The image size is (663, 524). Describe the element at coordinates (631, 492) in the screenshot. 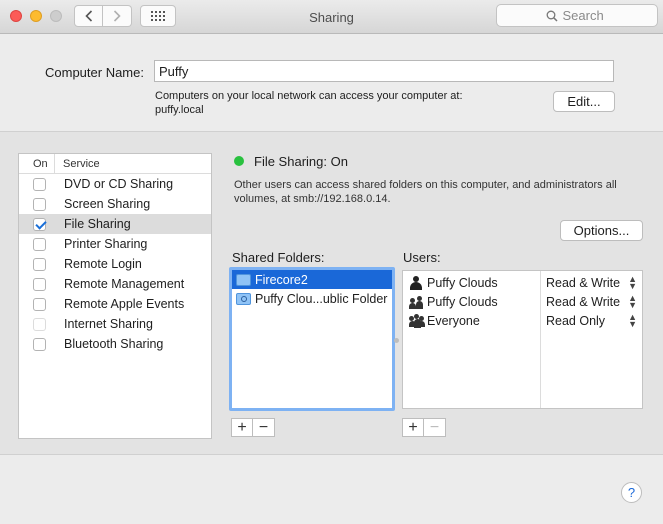

I see `help-button: ?` at that location.